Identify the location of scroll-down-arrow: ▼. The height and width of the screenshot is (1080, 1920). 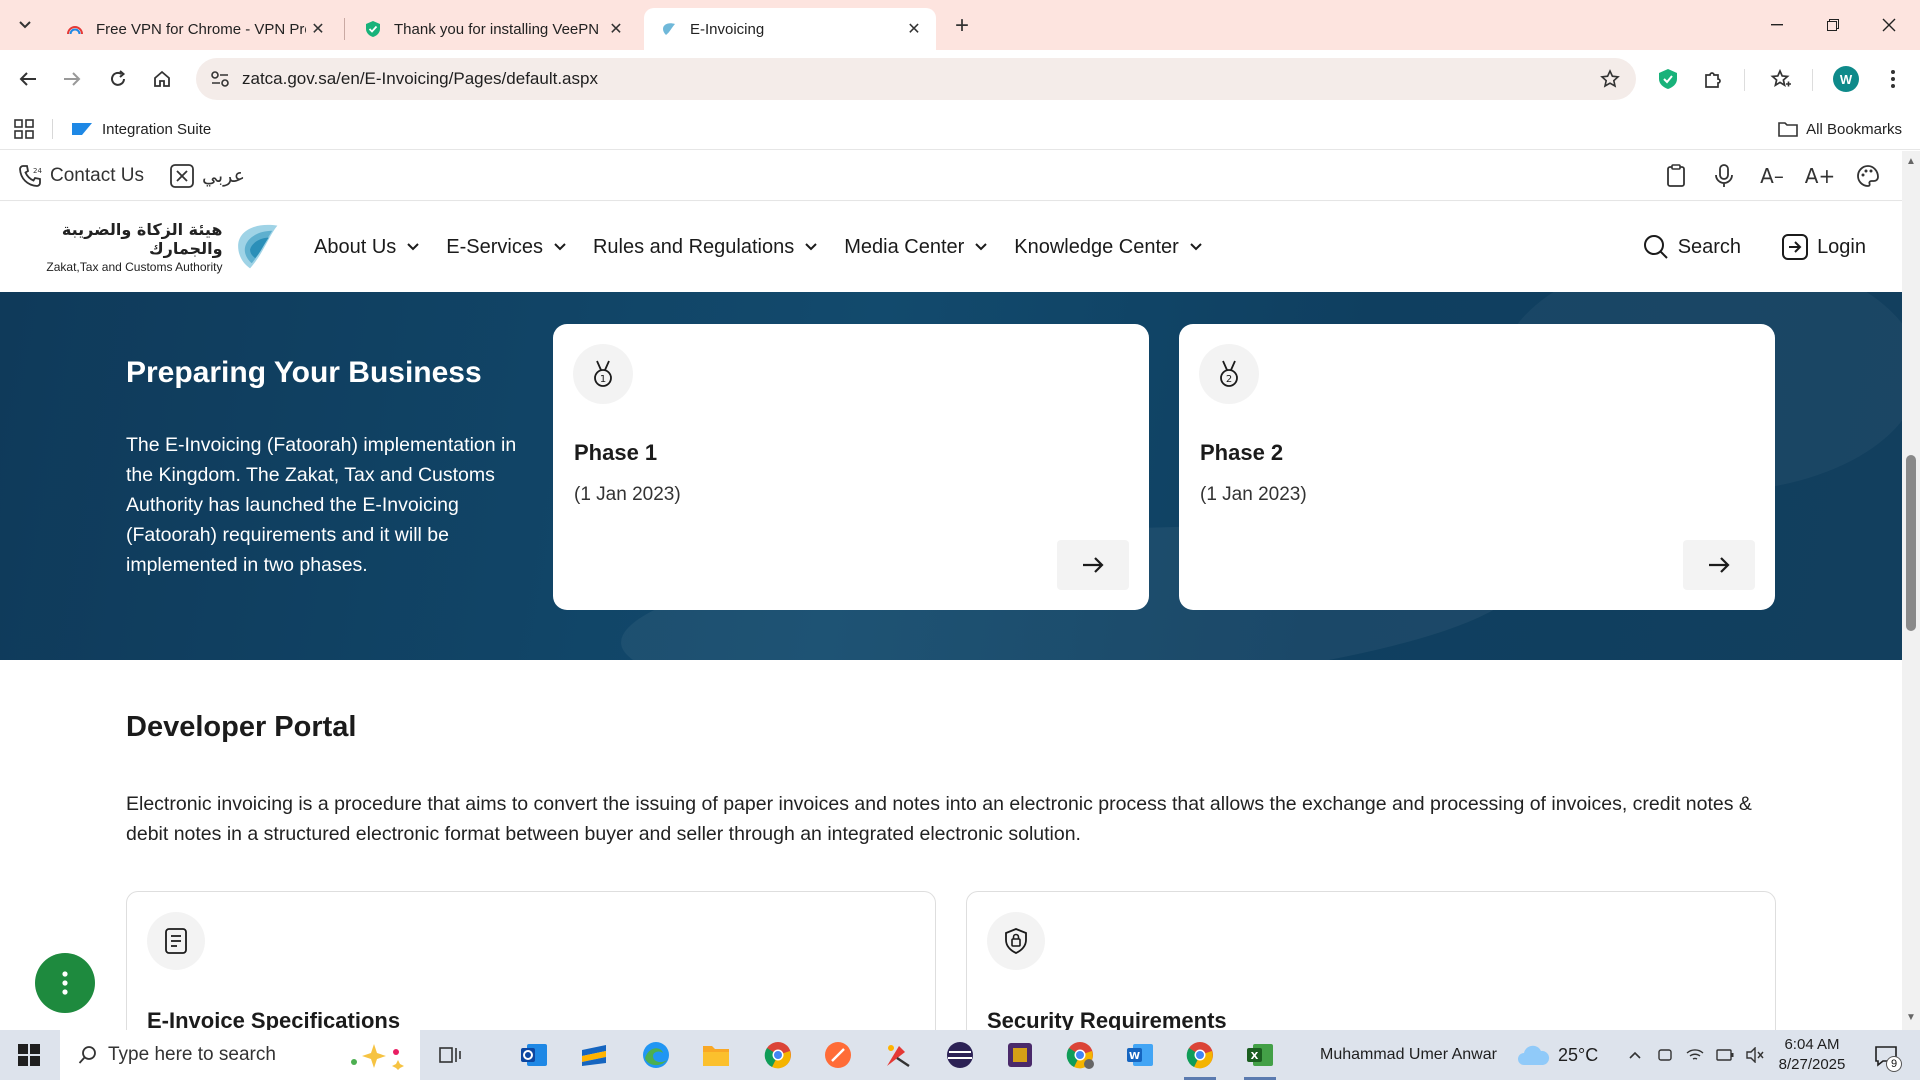
(1911, 1018).